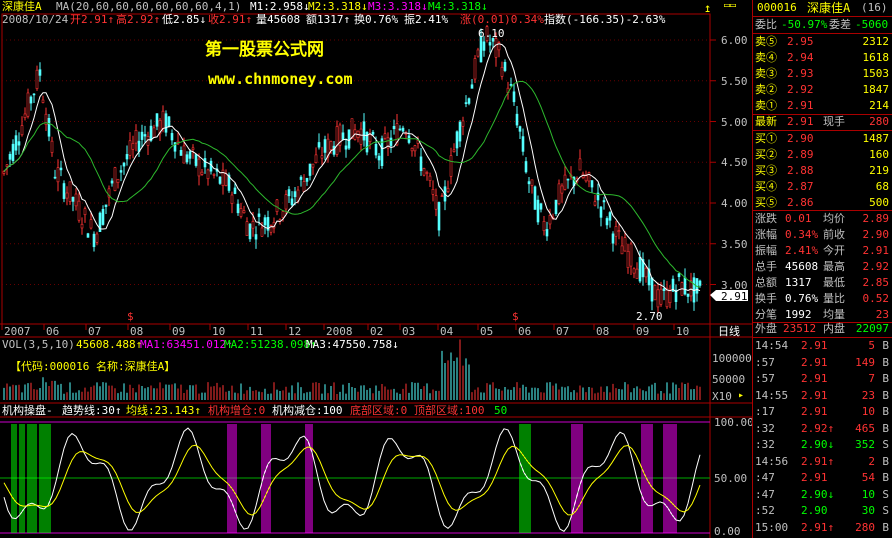 The height and width of the screenshot is (538, 892). Describe the element at coordinates (822, 445) in the screenshot. I see `tick-row: :32 2.90↓ 352 S` at that location.